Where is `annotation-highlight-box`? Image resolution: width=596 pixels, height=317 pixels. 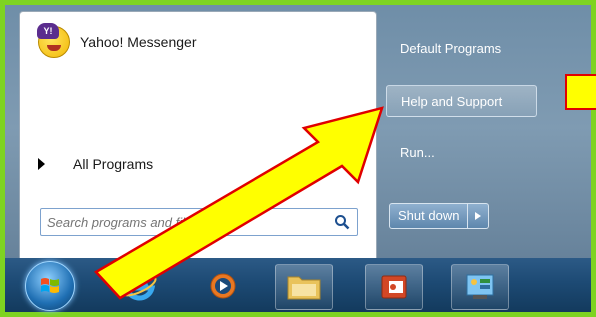 annotation-highlight-box is located at coordinates (580, 92).